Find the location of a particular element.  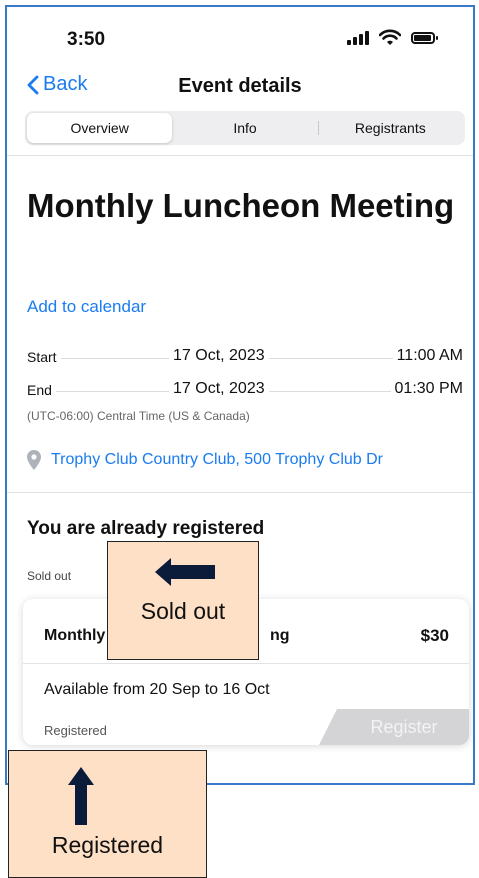

end-date: 17 Oct, 2023 is located at coordinates (219, 389).